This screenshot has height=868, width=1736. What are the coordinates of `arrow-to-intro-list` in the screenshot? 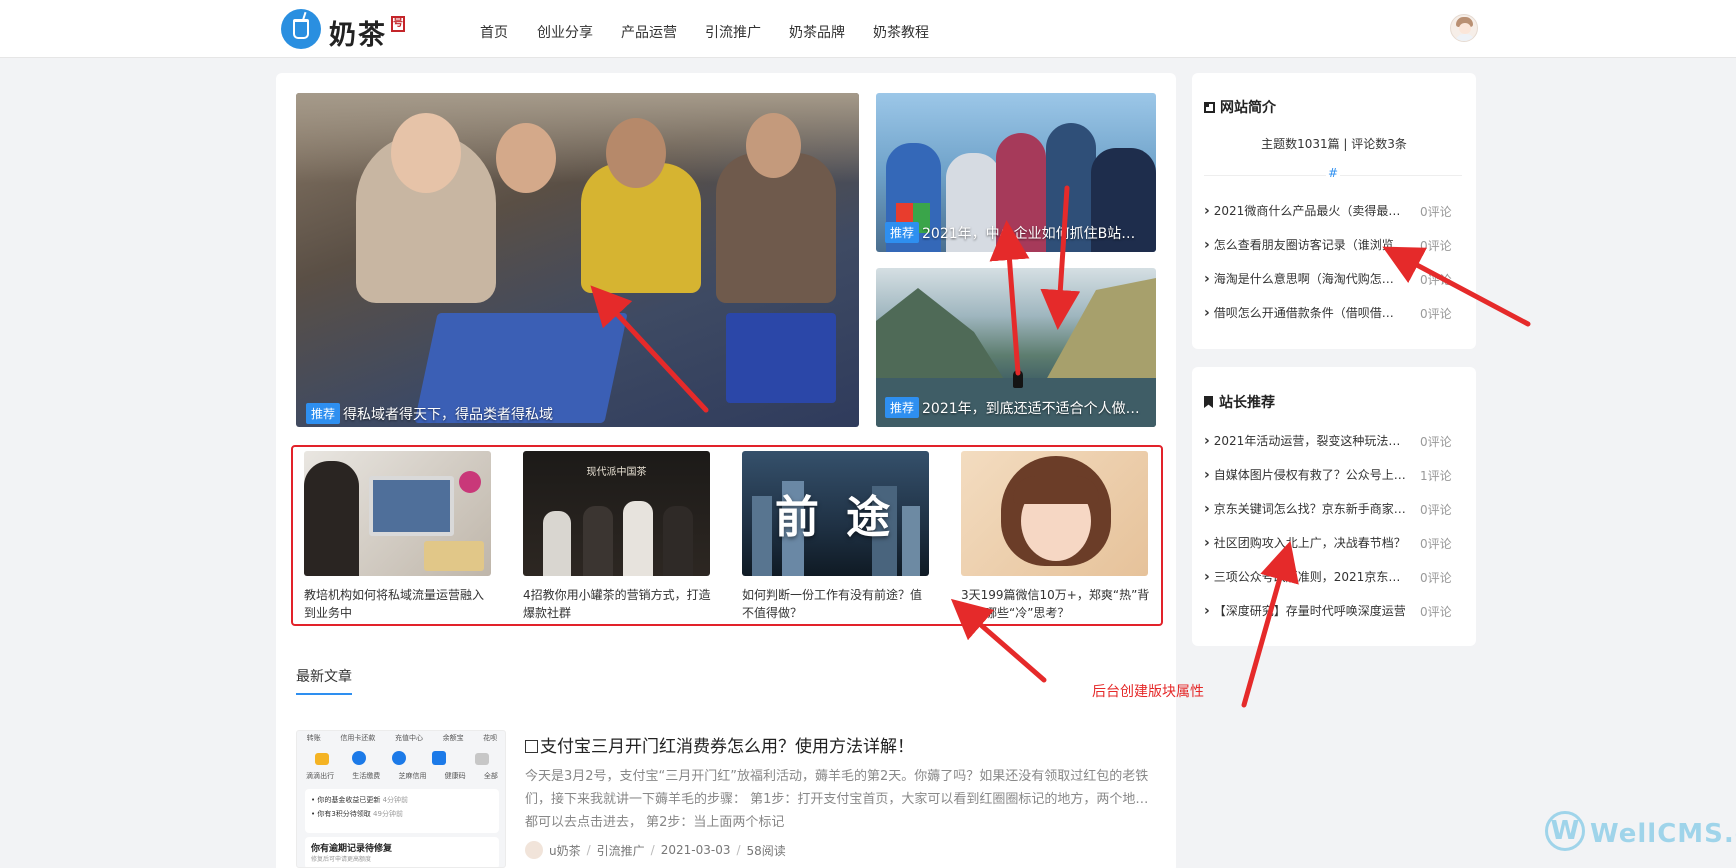 It's located at (1456, 286).